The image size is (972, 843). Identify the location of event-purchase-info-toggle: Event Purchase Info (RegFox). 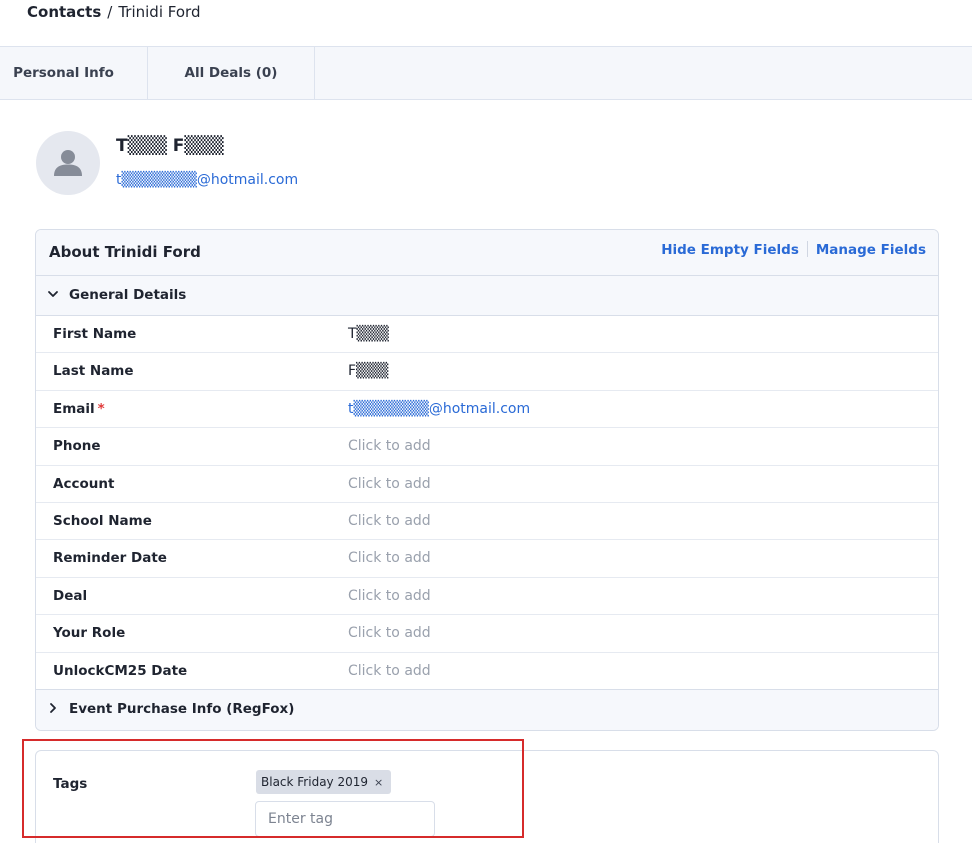
(487, 709).